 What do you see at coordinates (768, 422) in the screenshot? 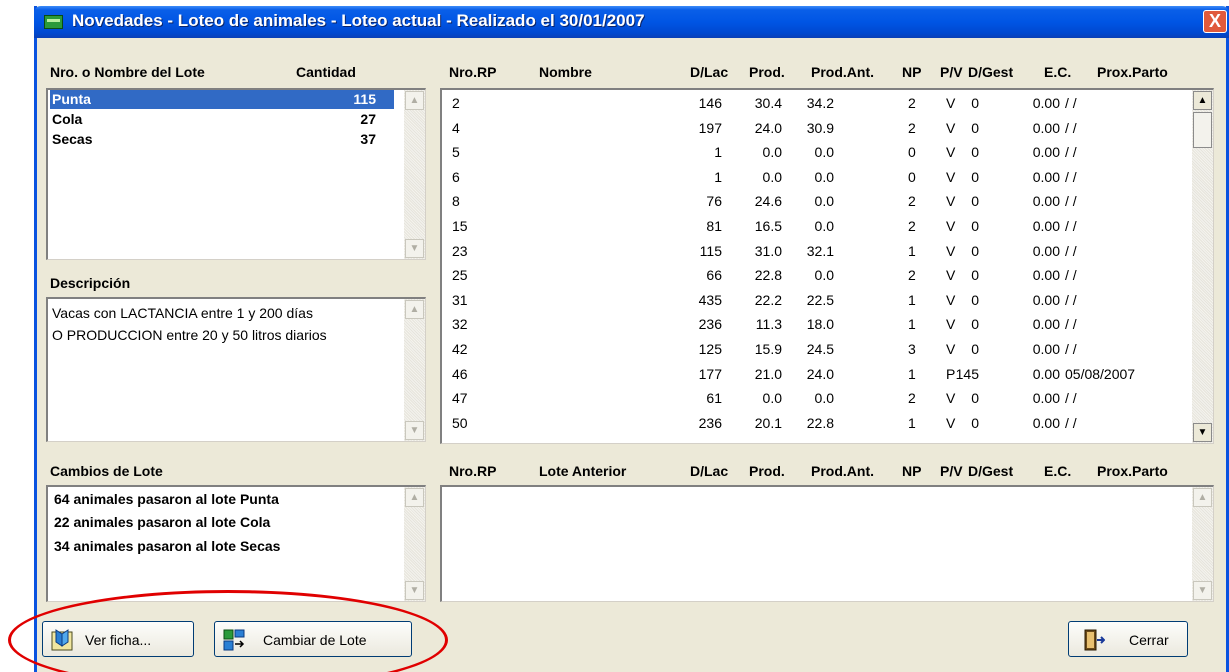
I see `table-cell: 20.1` at bounding box center [768, 422].